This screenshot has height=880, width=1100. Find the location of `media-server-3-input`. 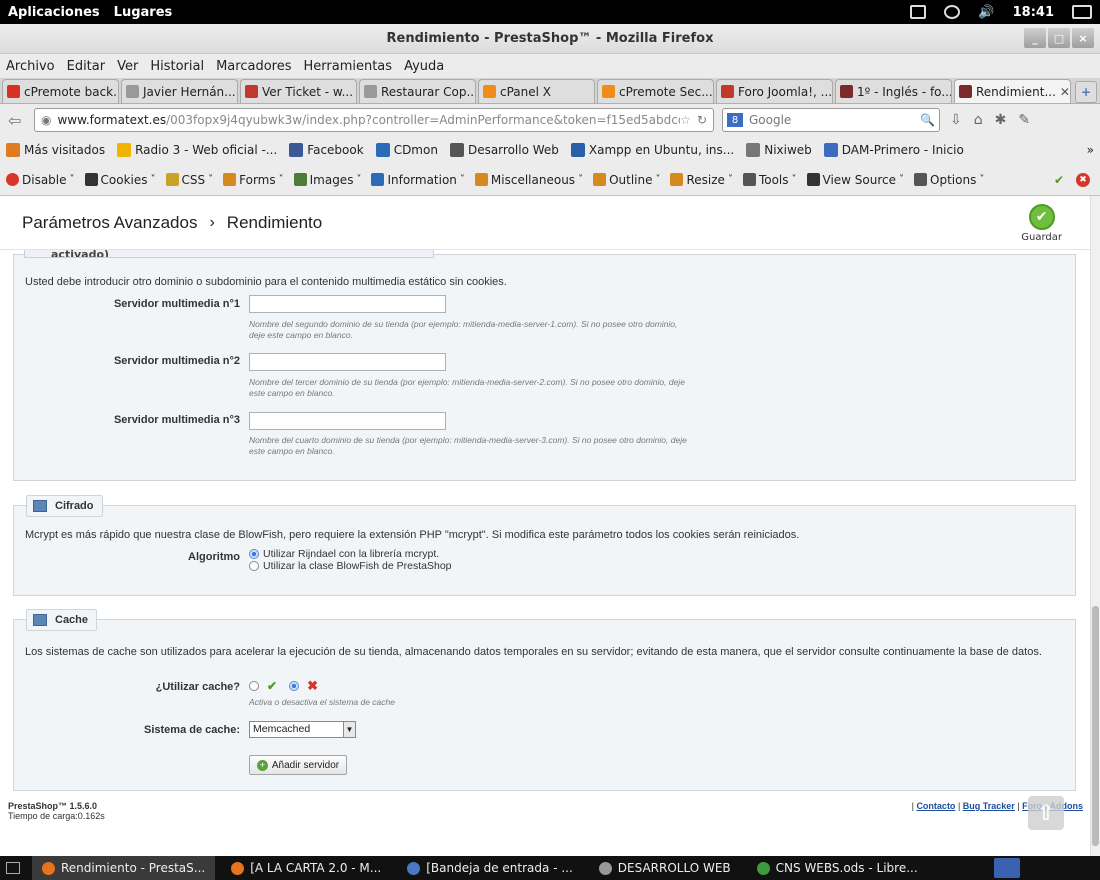

media-server-3-input is located at coordinates (347, 421).